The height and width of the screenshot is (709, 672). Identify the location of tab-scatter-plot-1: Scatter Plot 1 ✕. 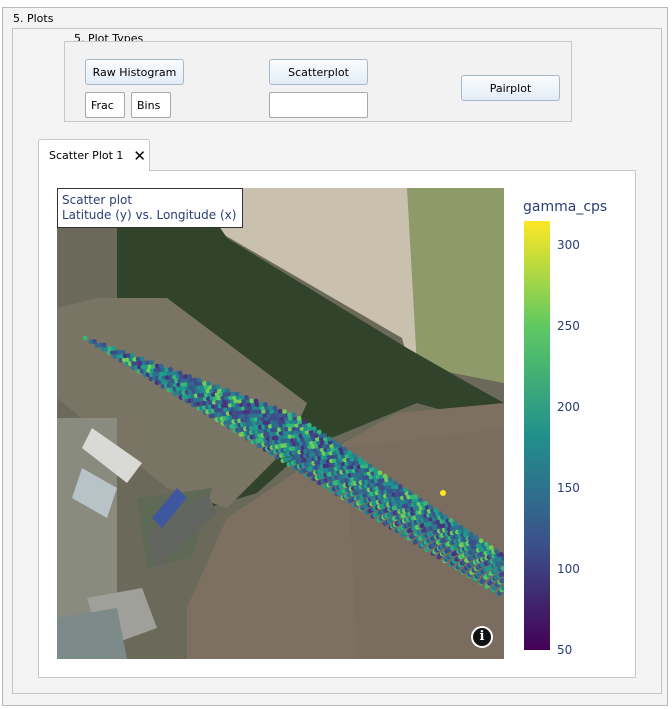
(94, 155).